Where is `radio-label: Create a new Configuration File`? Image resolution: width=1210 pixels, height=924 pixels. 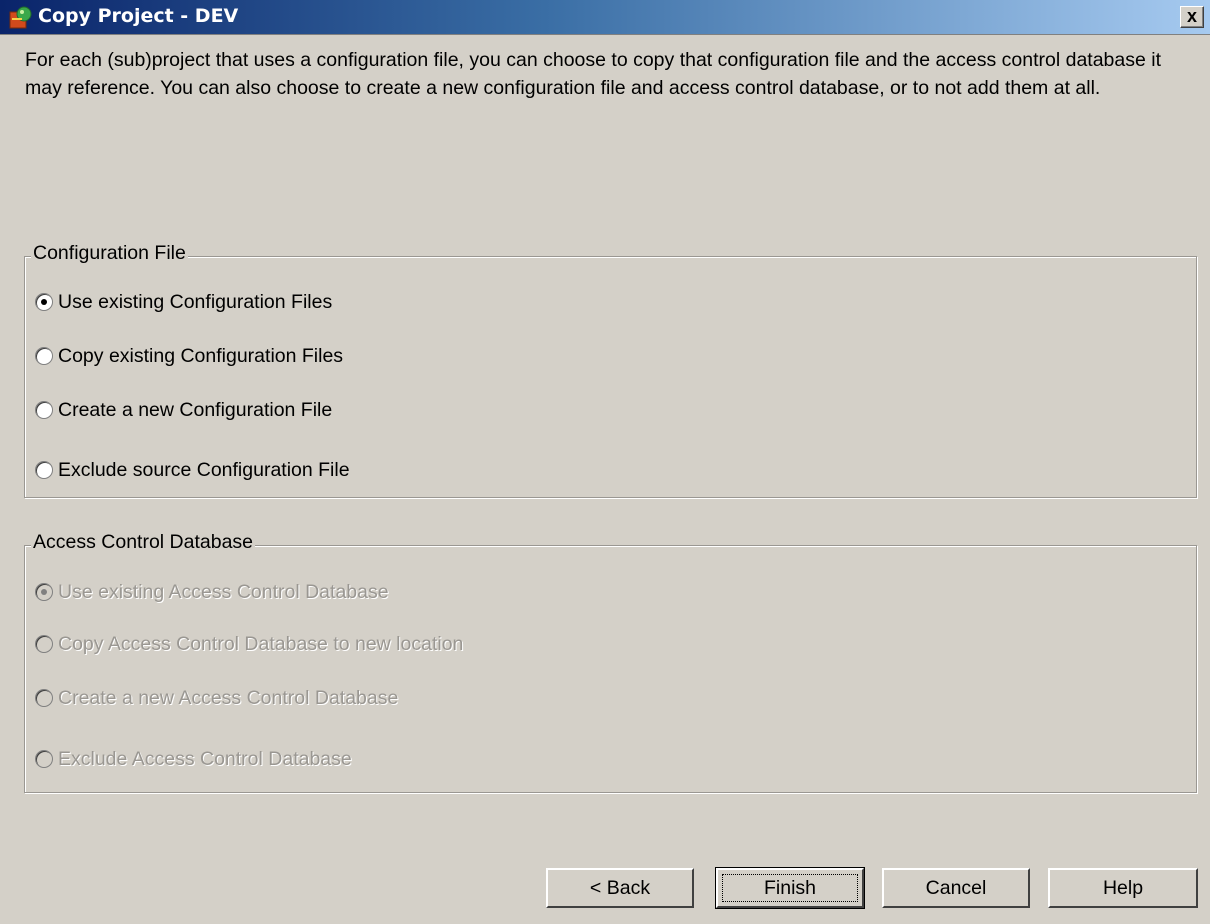 radio-label: Create a new Configuration File is located at coordinates (195, 409).